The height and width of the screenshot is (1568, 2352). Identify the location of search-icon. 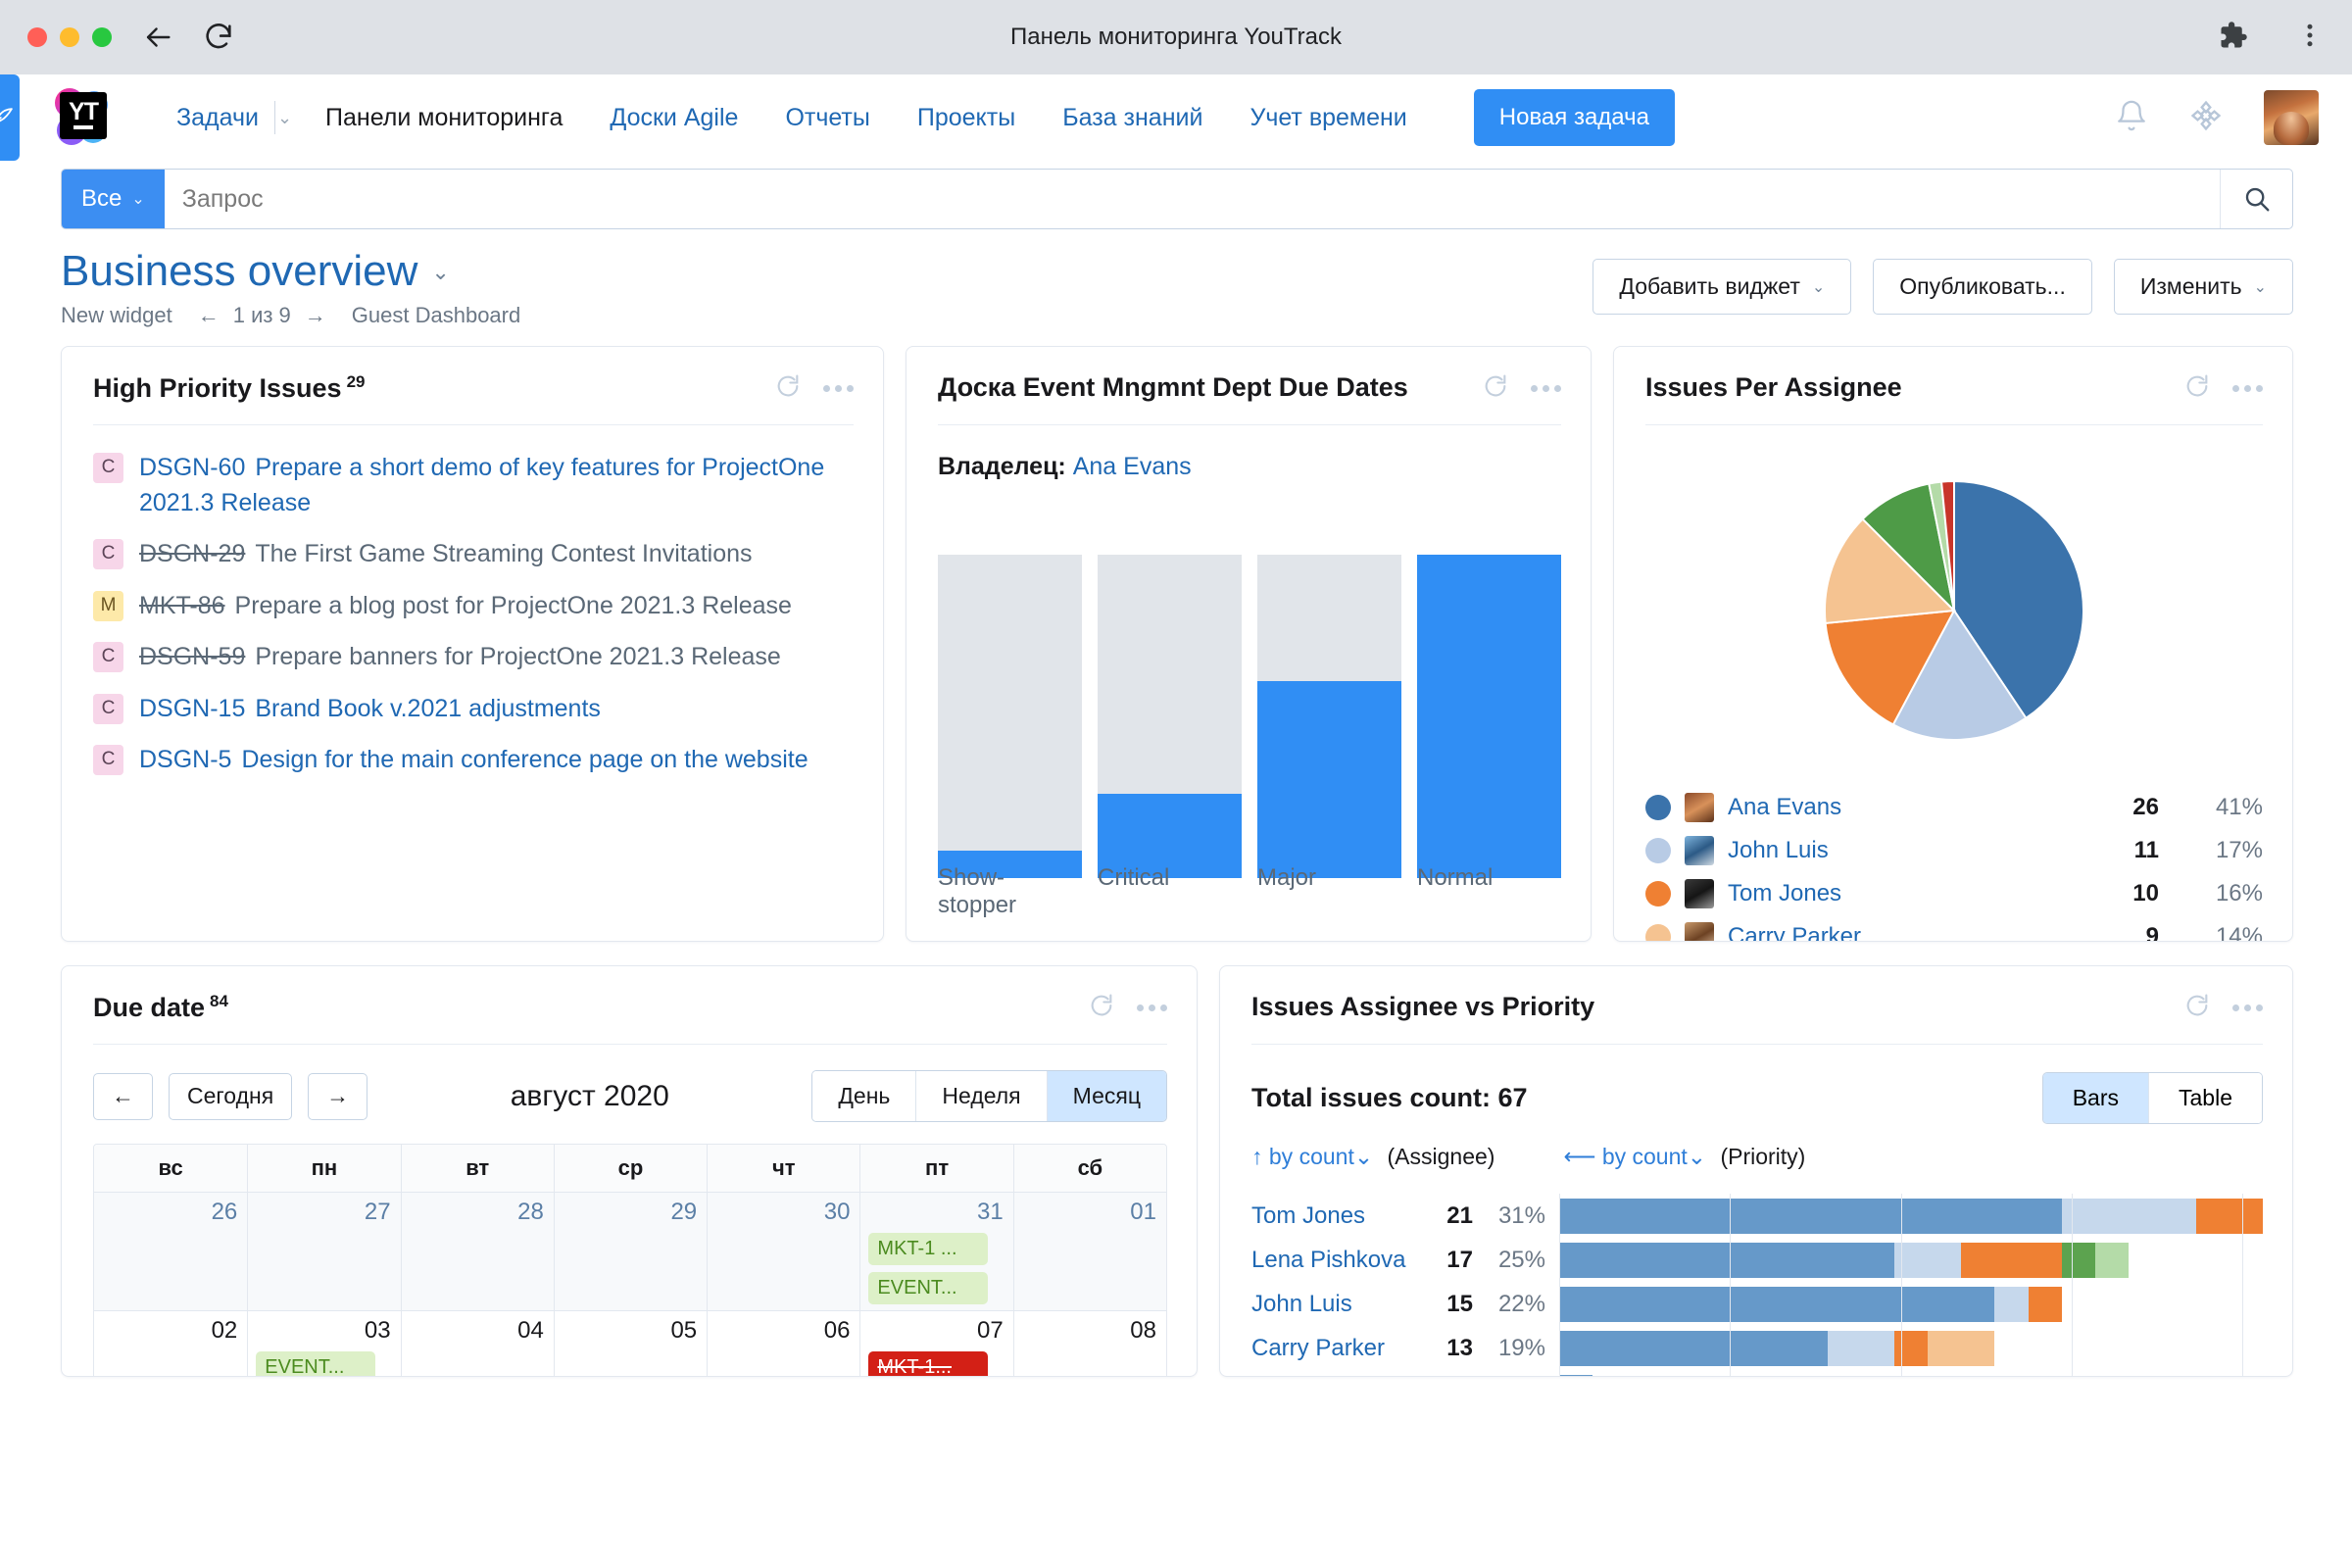
(2256, 199).